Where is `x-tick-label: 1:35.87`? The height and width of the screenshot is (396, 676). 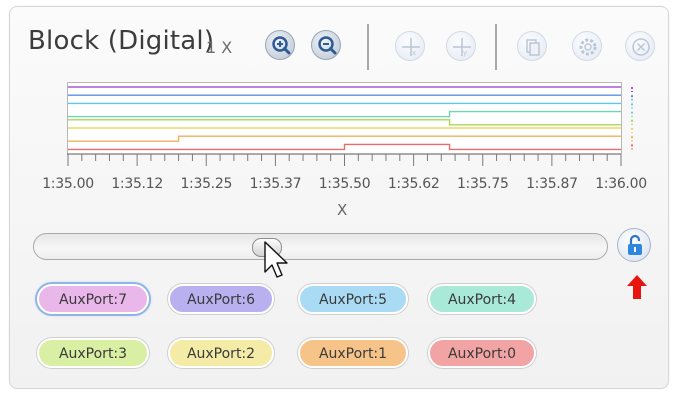
x-tick-label: 1:35.87 is located at coordinates (552, 184).